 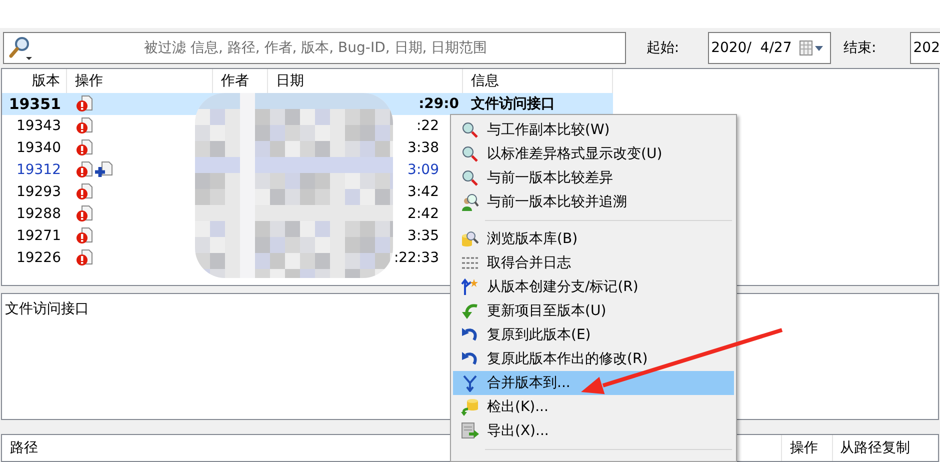 I want to click on menu-item: 复原到此版本(E), so click(x=593, y=335).